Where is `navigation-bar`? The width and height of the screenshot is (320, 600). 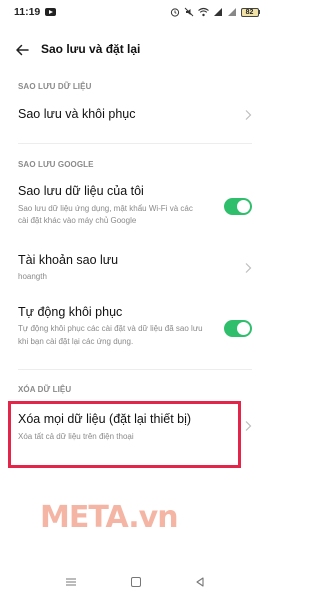
navigation-bar is located at coordinates (135, 583).